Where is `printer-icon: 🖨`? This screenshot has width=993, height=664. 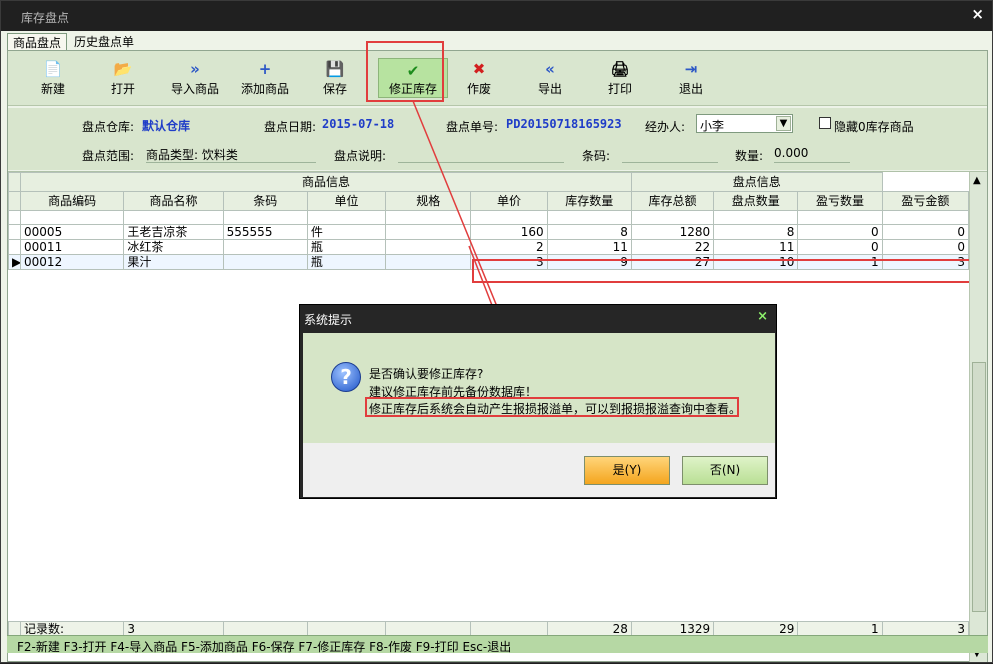 printer-icon: 🖨 is located at coordinates (620, 69).